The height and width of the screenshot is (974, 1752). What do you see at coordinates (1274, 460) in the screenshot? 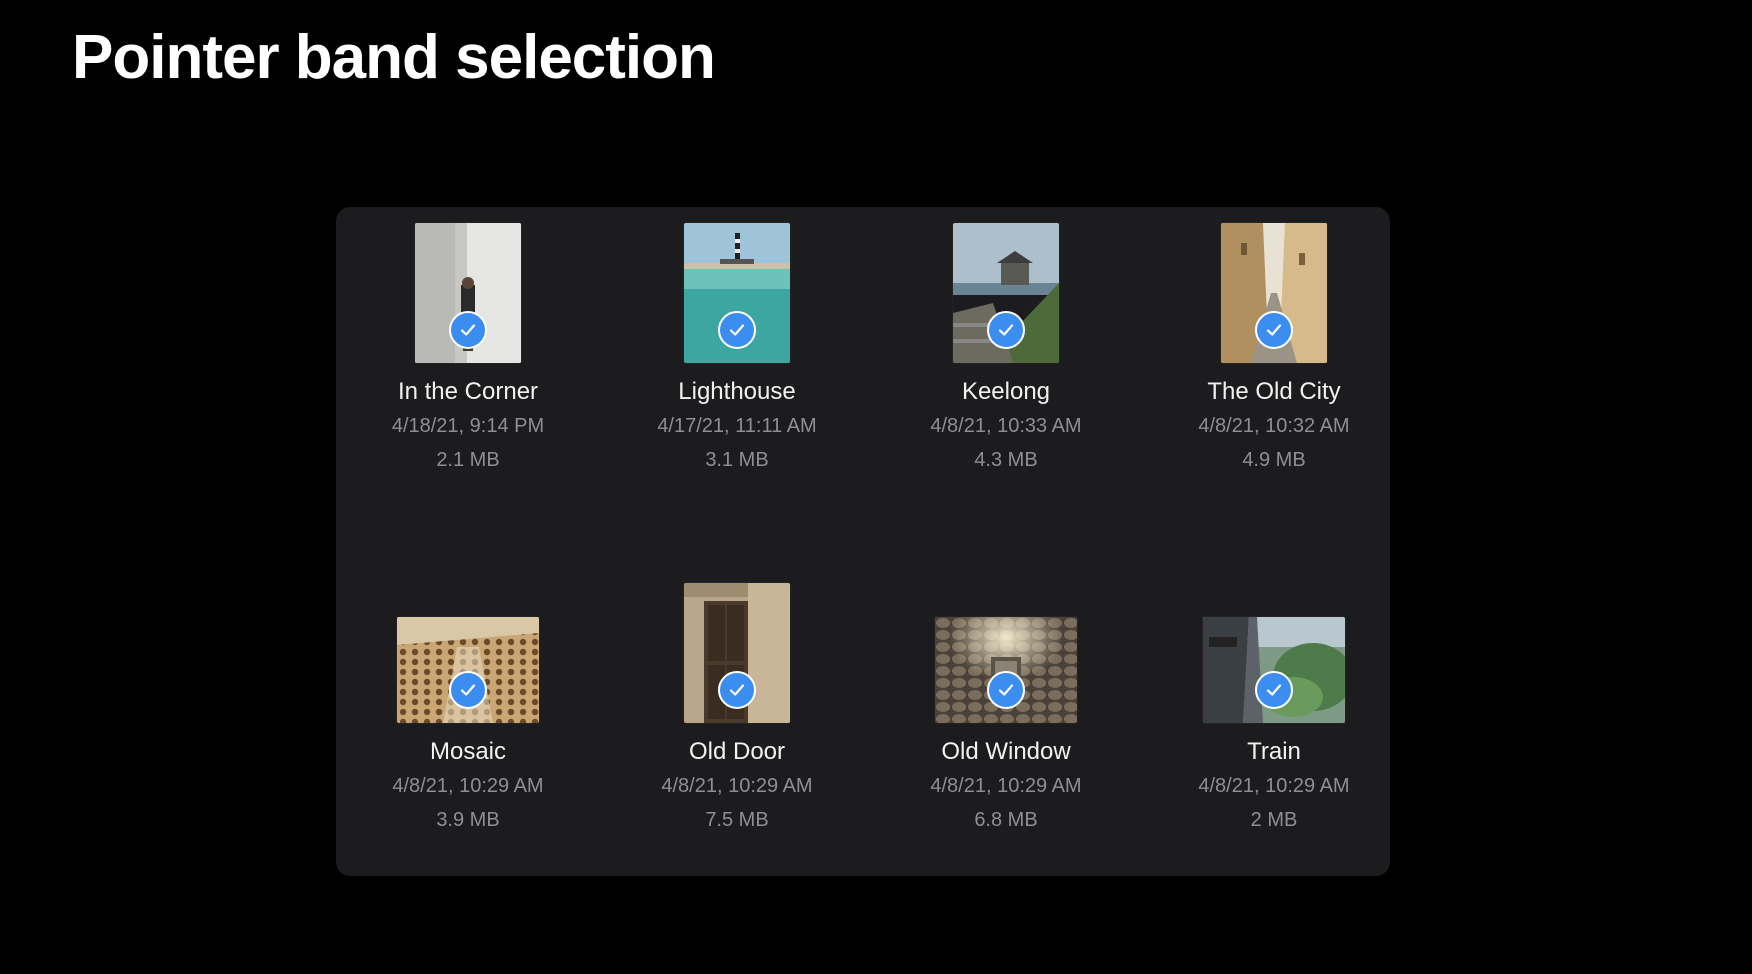
I see `file-size: 4.9 MB` at bounding box center [1274, 460].